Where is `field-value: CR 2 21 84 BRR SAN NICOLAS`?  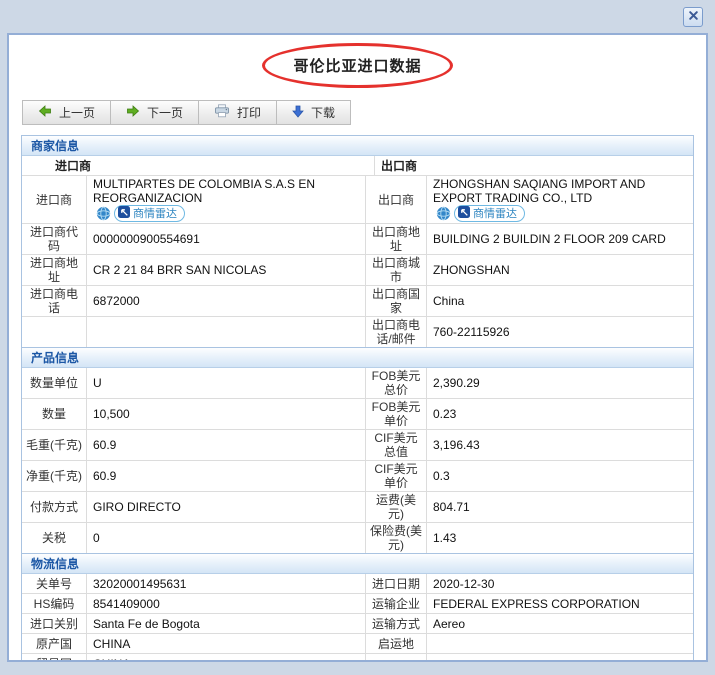
field-value: CR 2 21 84 BRR SAN NICOLAS is located at coordinates (226, 270).